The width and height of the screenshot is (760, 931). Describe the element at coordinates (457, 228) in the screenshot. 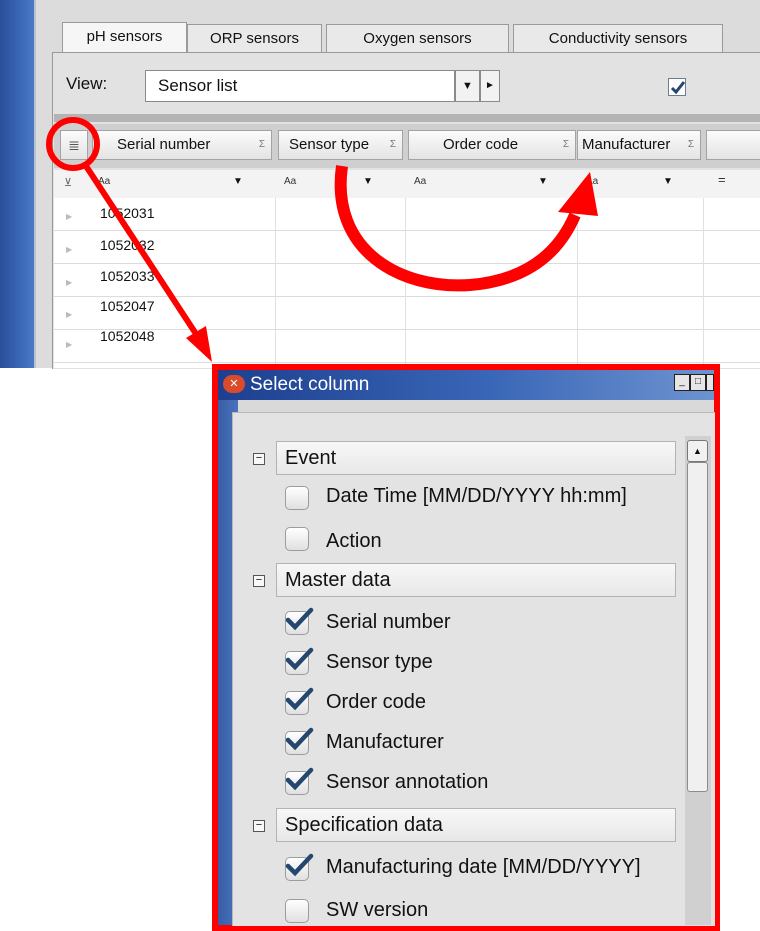

I see `move-column-arrow` at that location.